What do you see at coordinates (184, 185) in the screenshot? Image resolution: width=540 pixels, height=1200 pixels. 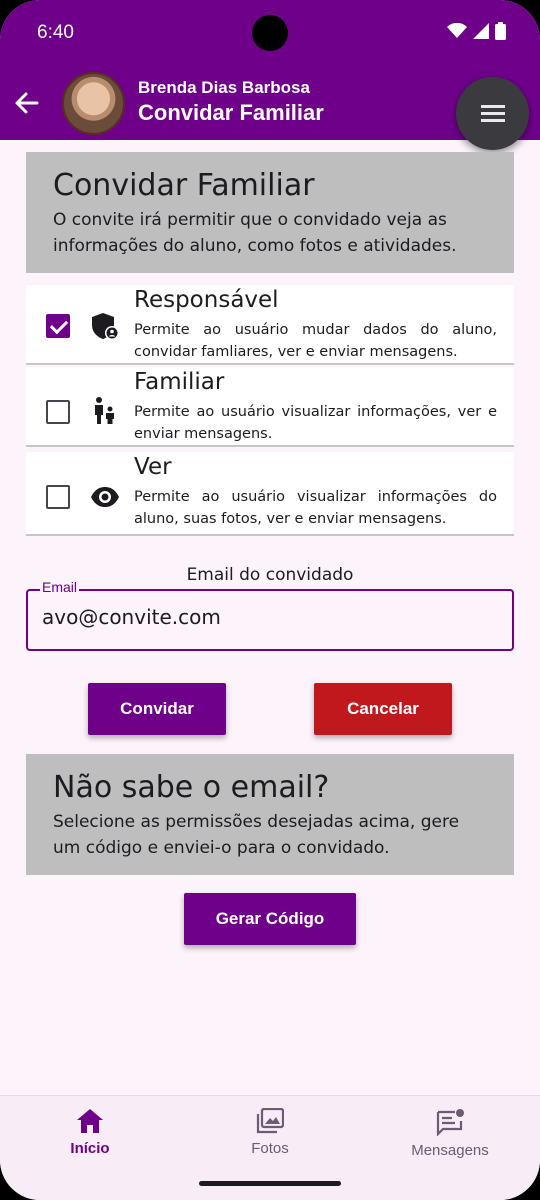 I see `intro-title: Convidar Familiar` at bounding box center [184, 185].